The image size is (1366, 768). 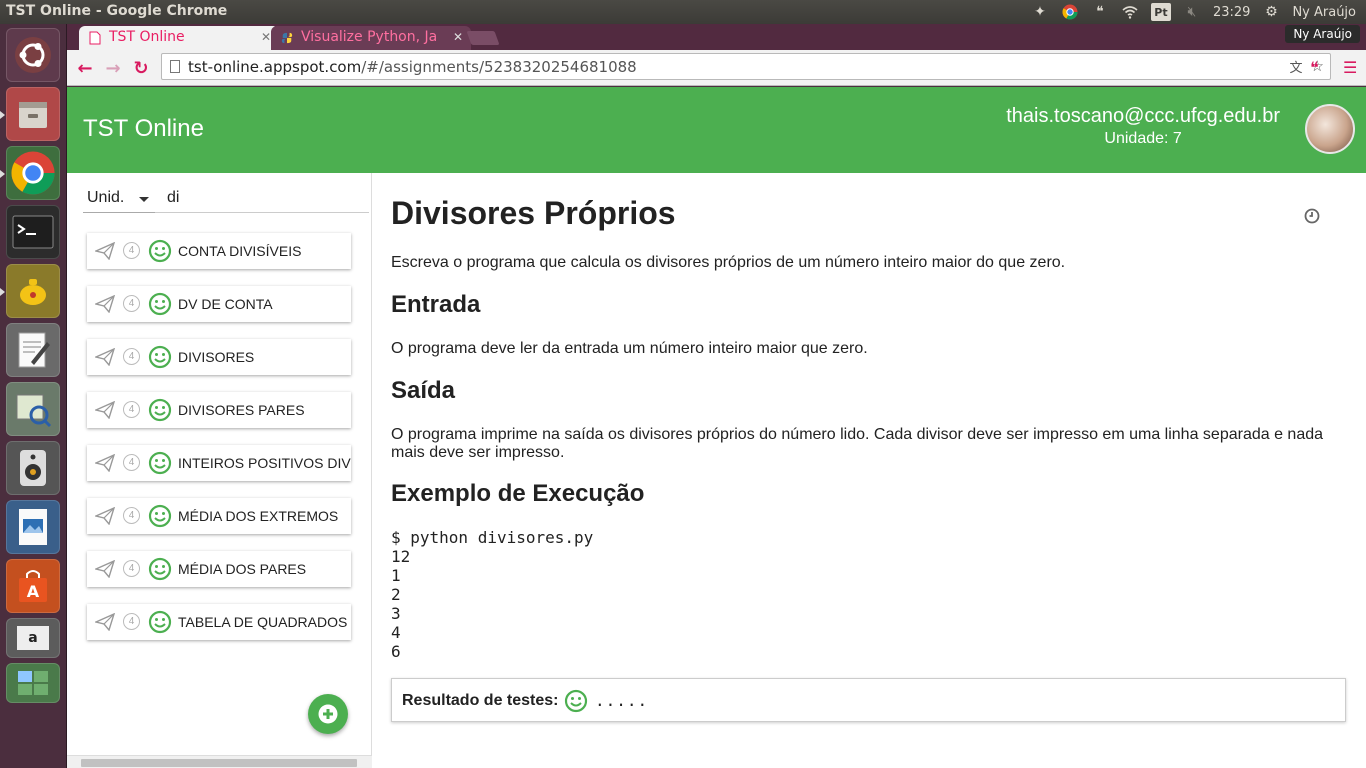 I want to click on horizontal-scrollbar, so click(x=219, y=761).